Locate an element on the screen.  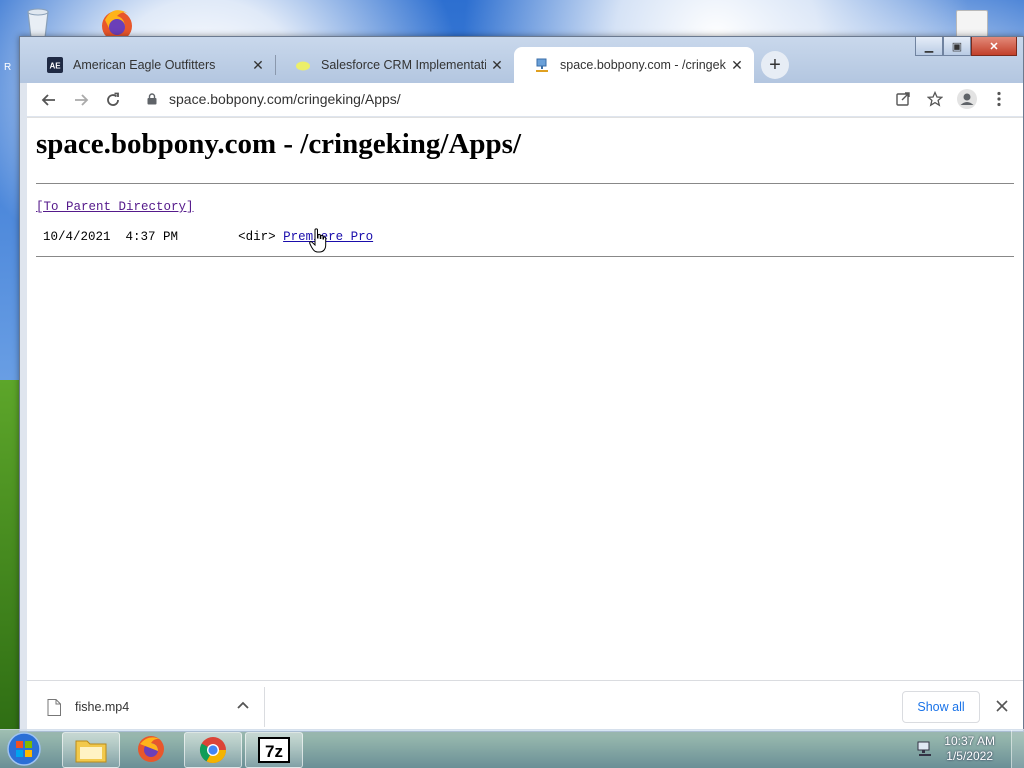
menu-button is located at coordinates (999, 99).